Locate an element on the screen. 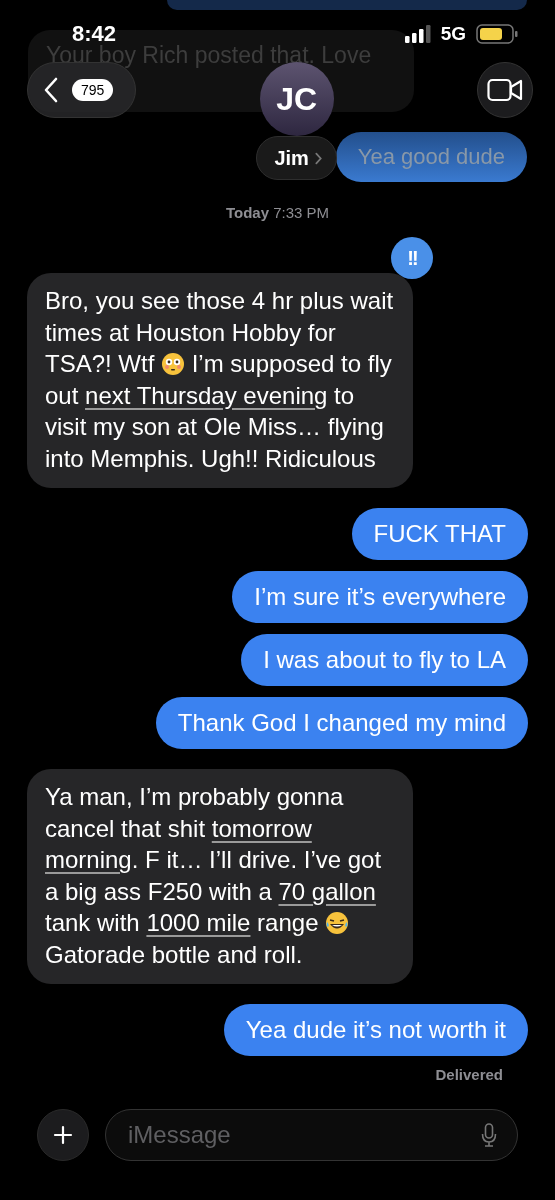  network-label: 5G is located at coordinates (453, 34).